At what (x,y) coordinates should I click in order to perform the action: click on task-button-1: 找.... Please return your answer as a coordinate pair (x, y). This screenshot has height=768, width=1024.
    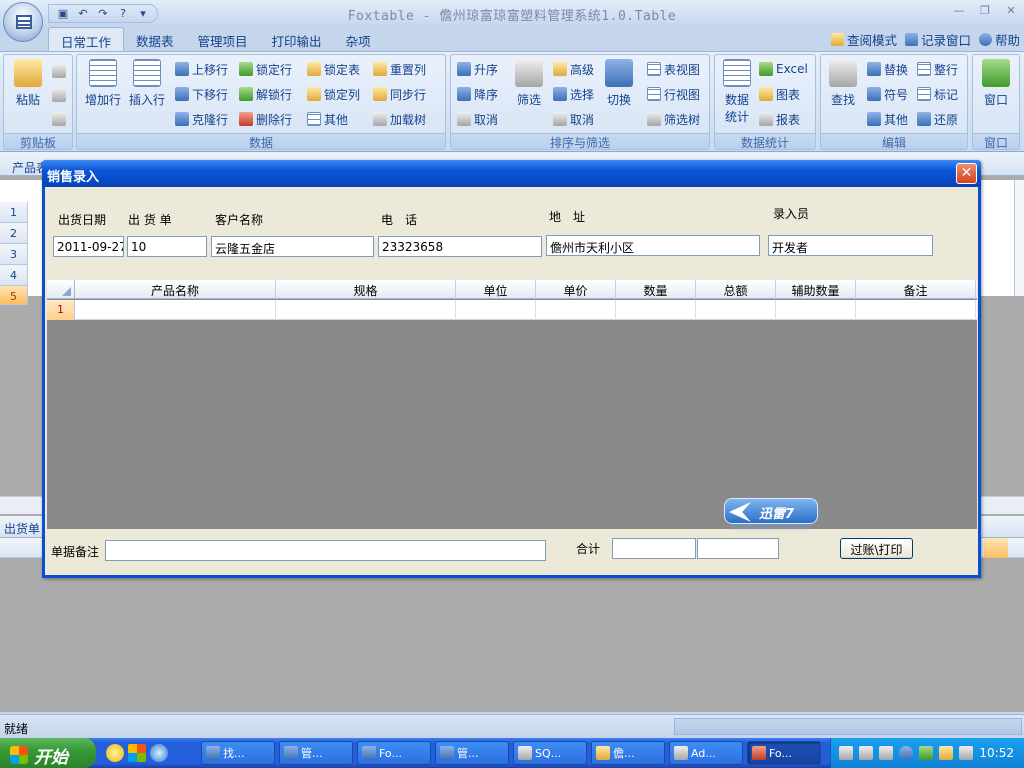
    Looking at the image, I should click on (238, 753).